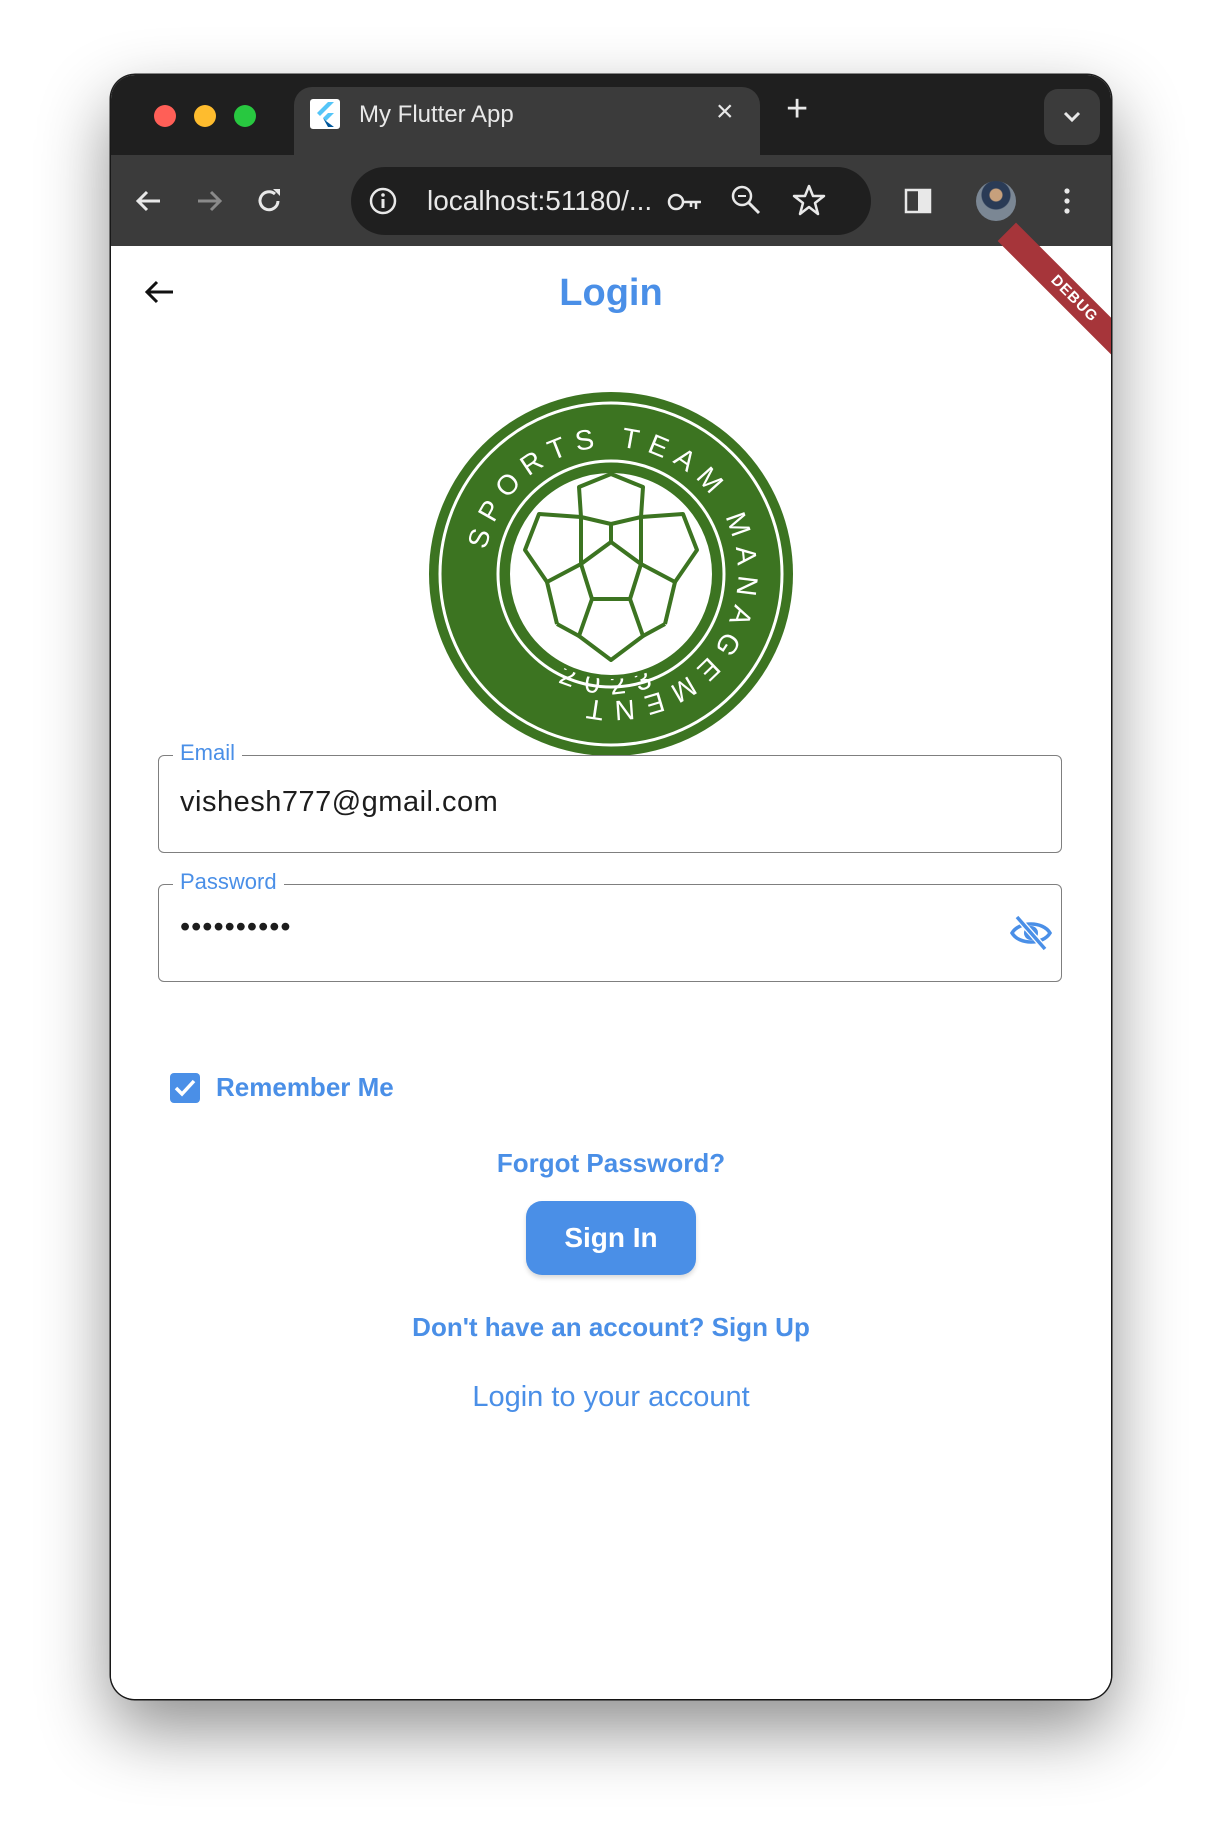  I want to click on page-title: Login, so click(611, 293).